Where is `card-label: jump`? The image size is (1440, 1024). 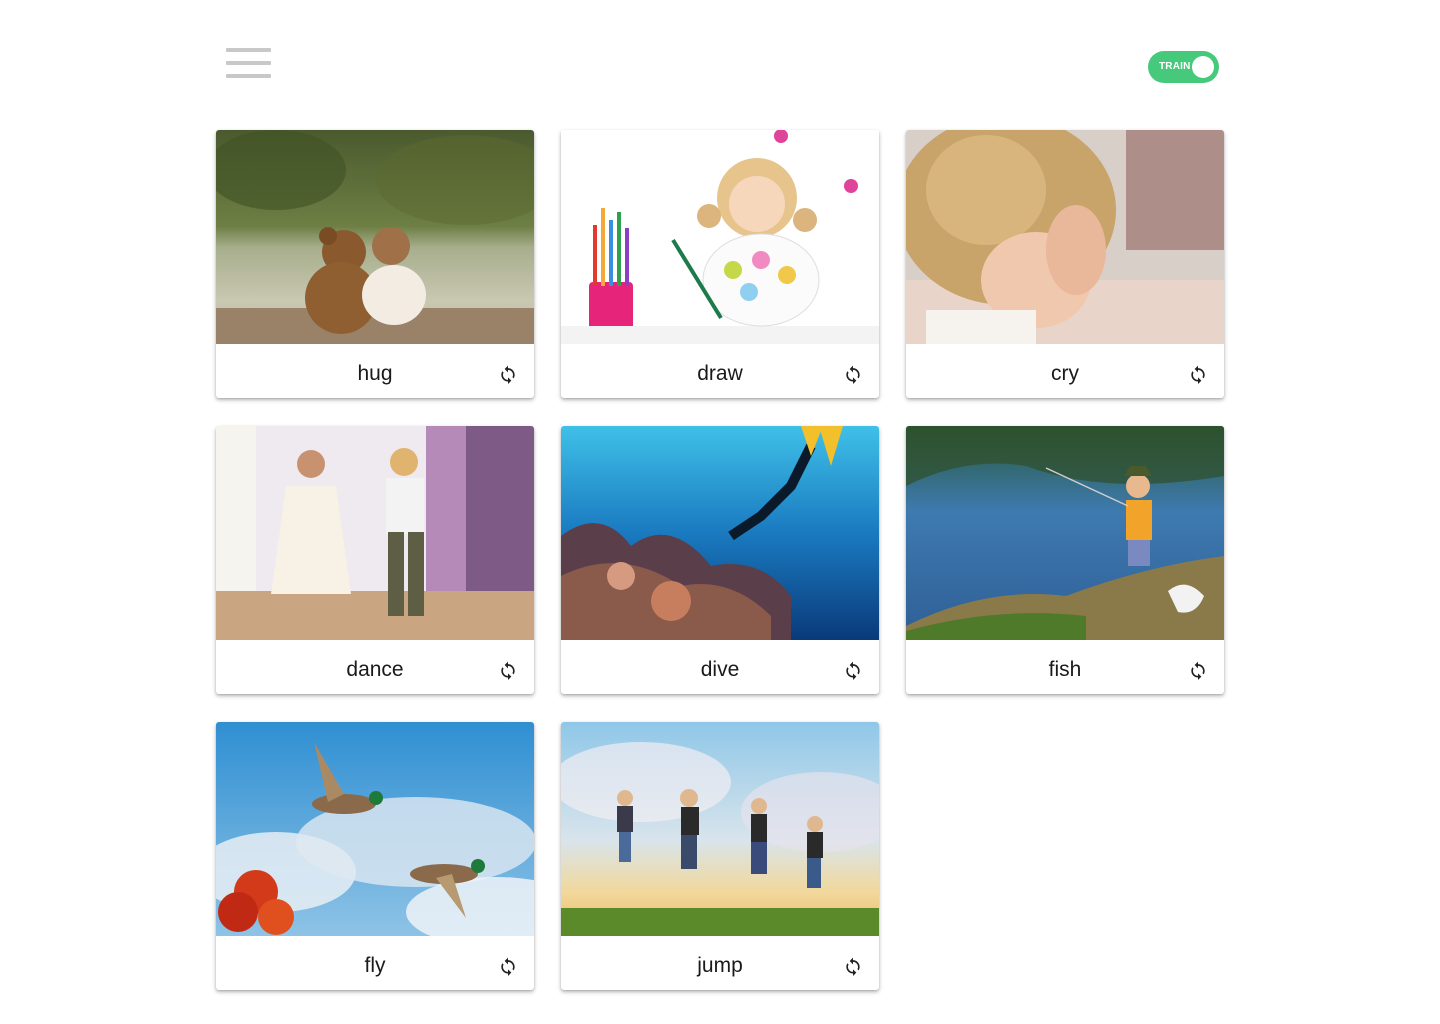 card-label: jump is located at coordinates (720, 965).